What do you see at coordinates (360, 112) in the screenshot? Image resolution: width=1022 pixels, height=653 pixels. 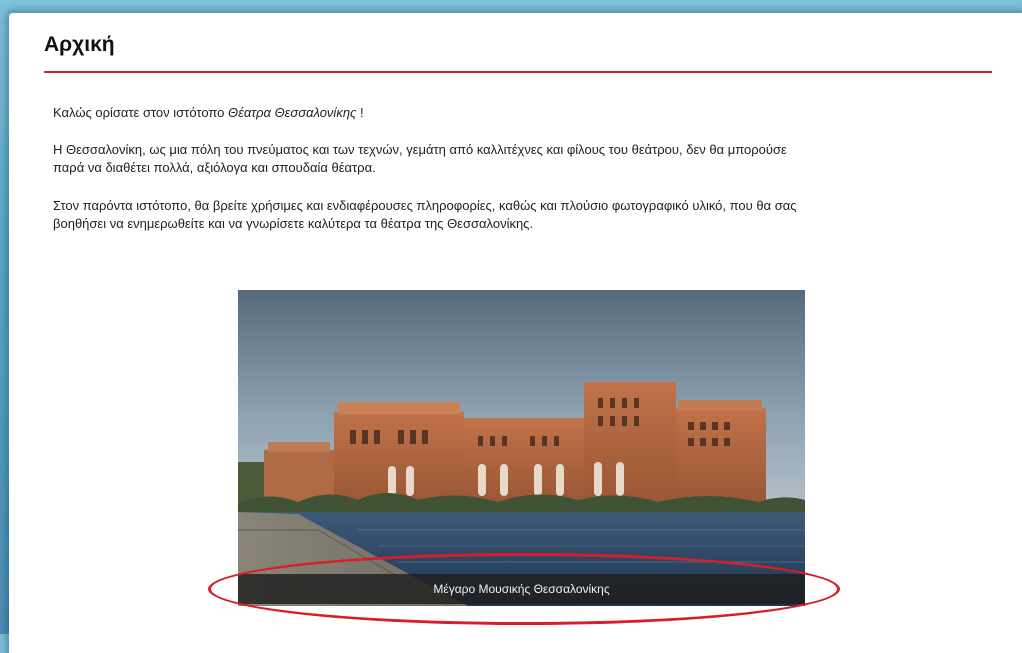 I see `welcome-suffix: !` at bounding box center [360, 112].